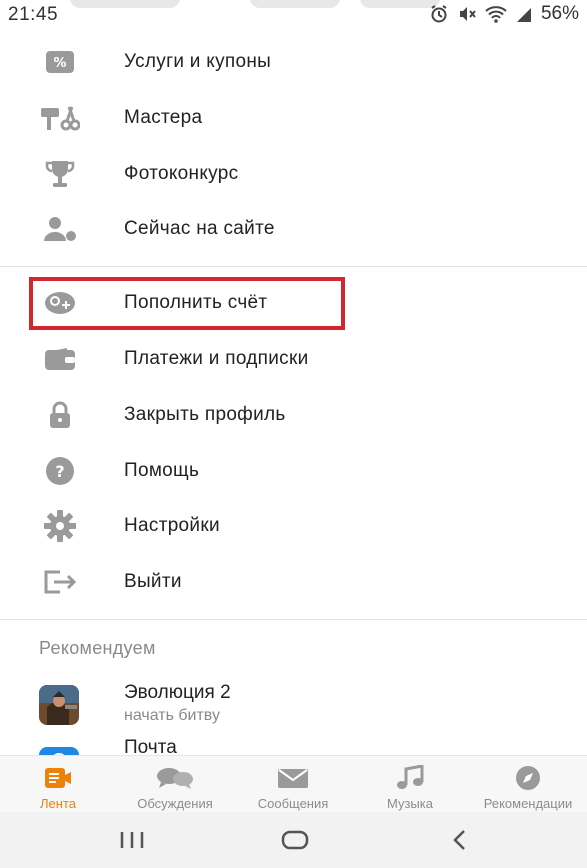 The image size is (587, 868). What do you see at coordinates (153, 581) in the screenshot?
I see `menu-item-label: Выйти` at bounding box center [153, 581].